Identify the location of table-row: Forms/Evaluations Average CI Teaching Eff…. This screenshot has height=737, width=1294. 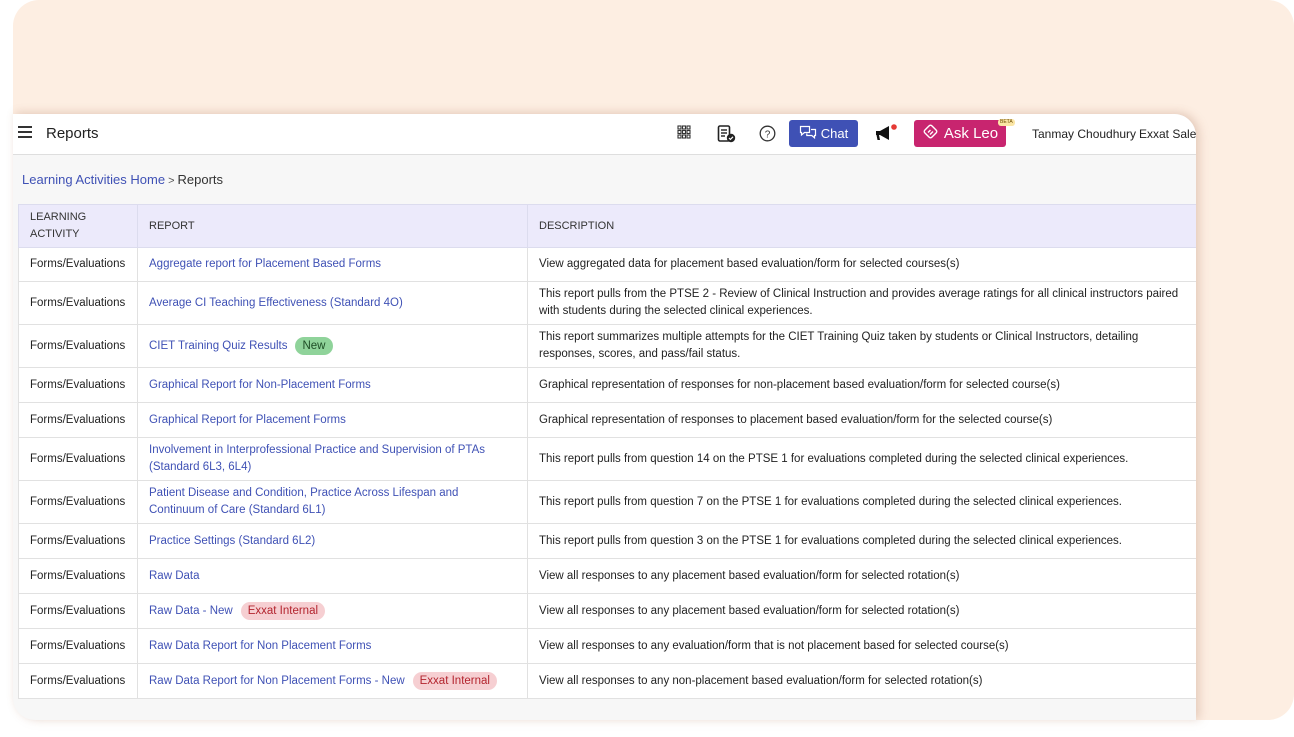
(607, 303).